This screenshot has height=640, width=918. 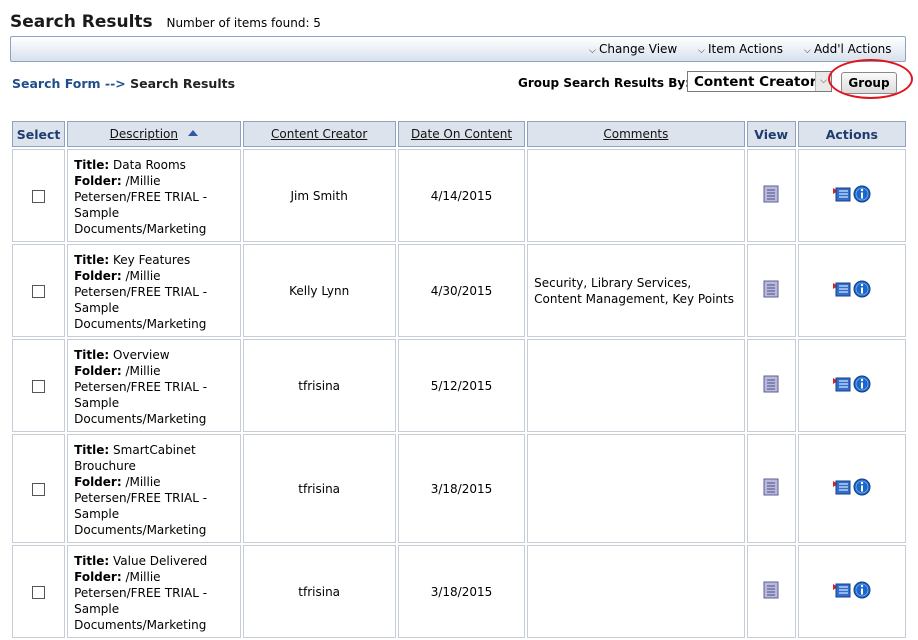 What do you see at coordinates (755, 82) in the screenshot?
I see `group-by-selected-value: Content Creator` at bounding box center [755, 82].